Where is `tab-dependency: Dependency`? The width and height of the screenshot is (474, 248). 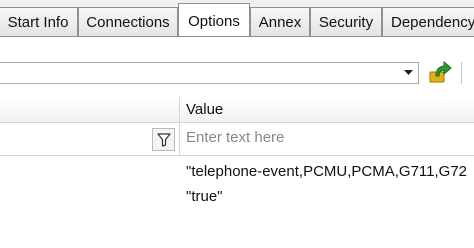
tab-dependency: Dependency is located at coordinates (428, 21).